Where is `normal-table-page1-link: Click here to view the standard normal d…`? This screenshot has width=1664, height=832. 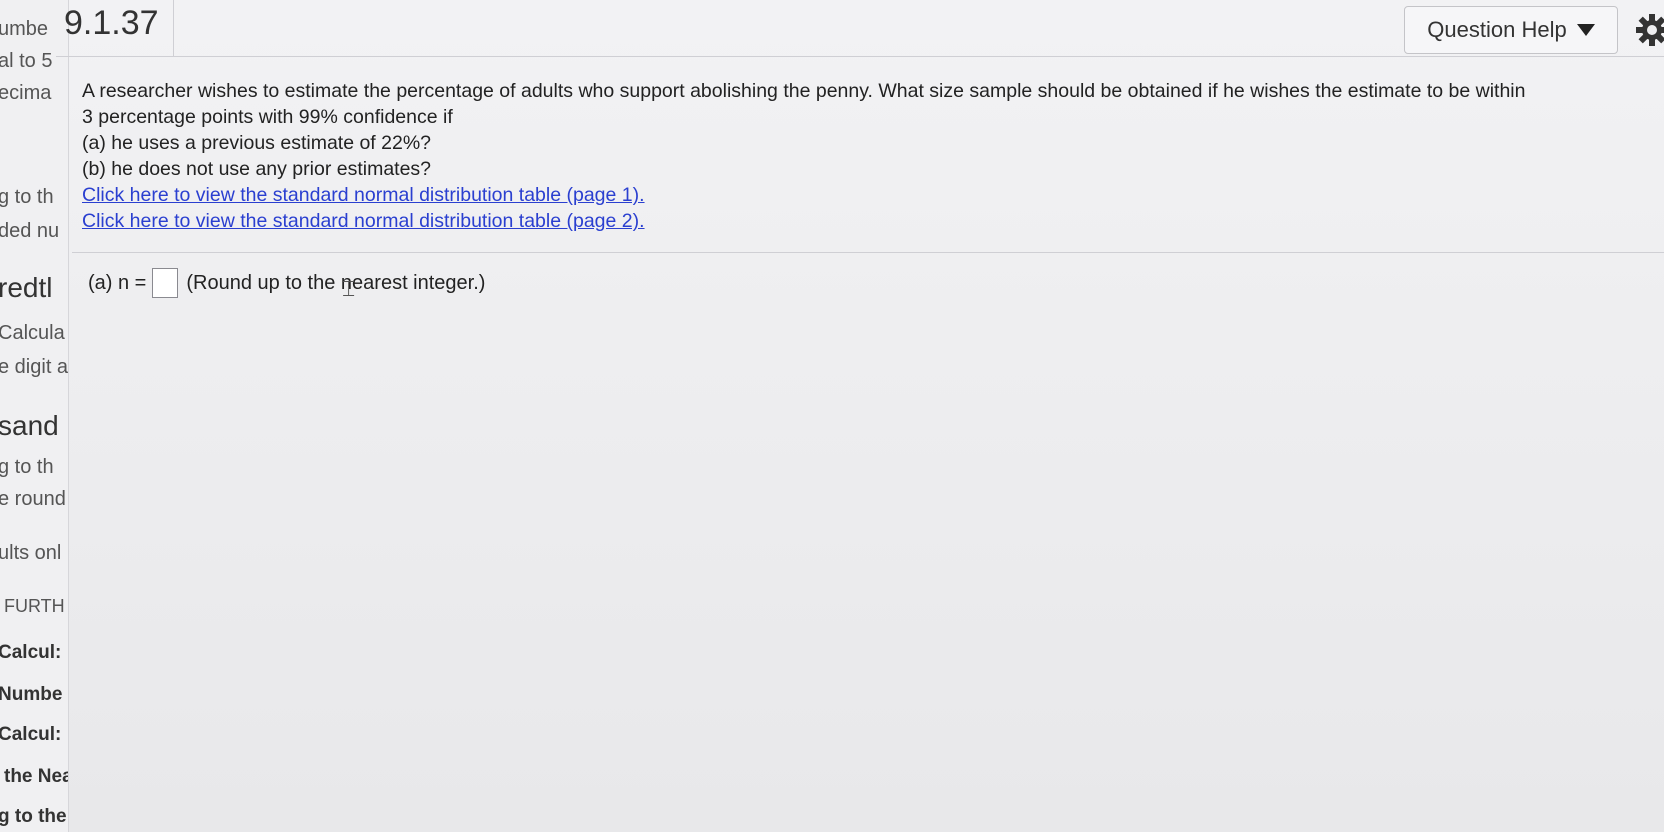 normal-table-page1-link: Click here to view the standard normal d… is located at coordinates (363, 195).